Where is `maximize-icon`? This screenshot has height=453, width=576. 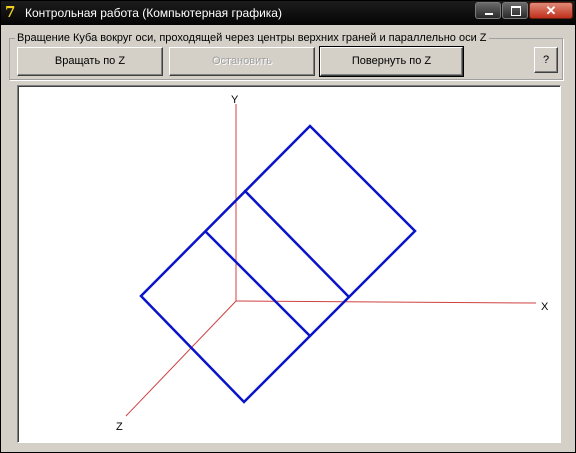
maximize-icon is located at coordinates (515, 10).